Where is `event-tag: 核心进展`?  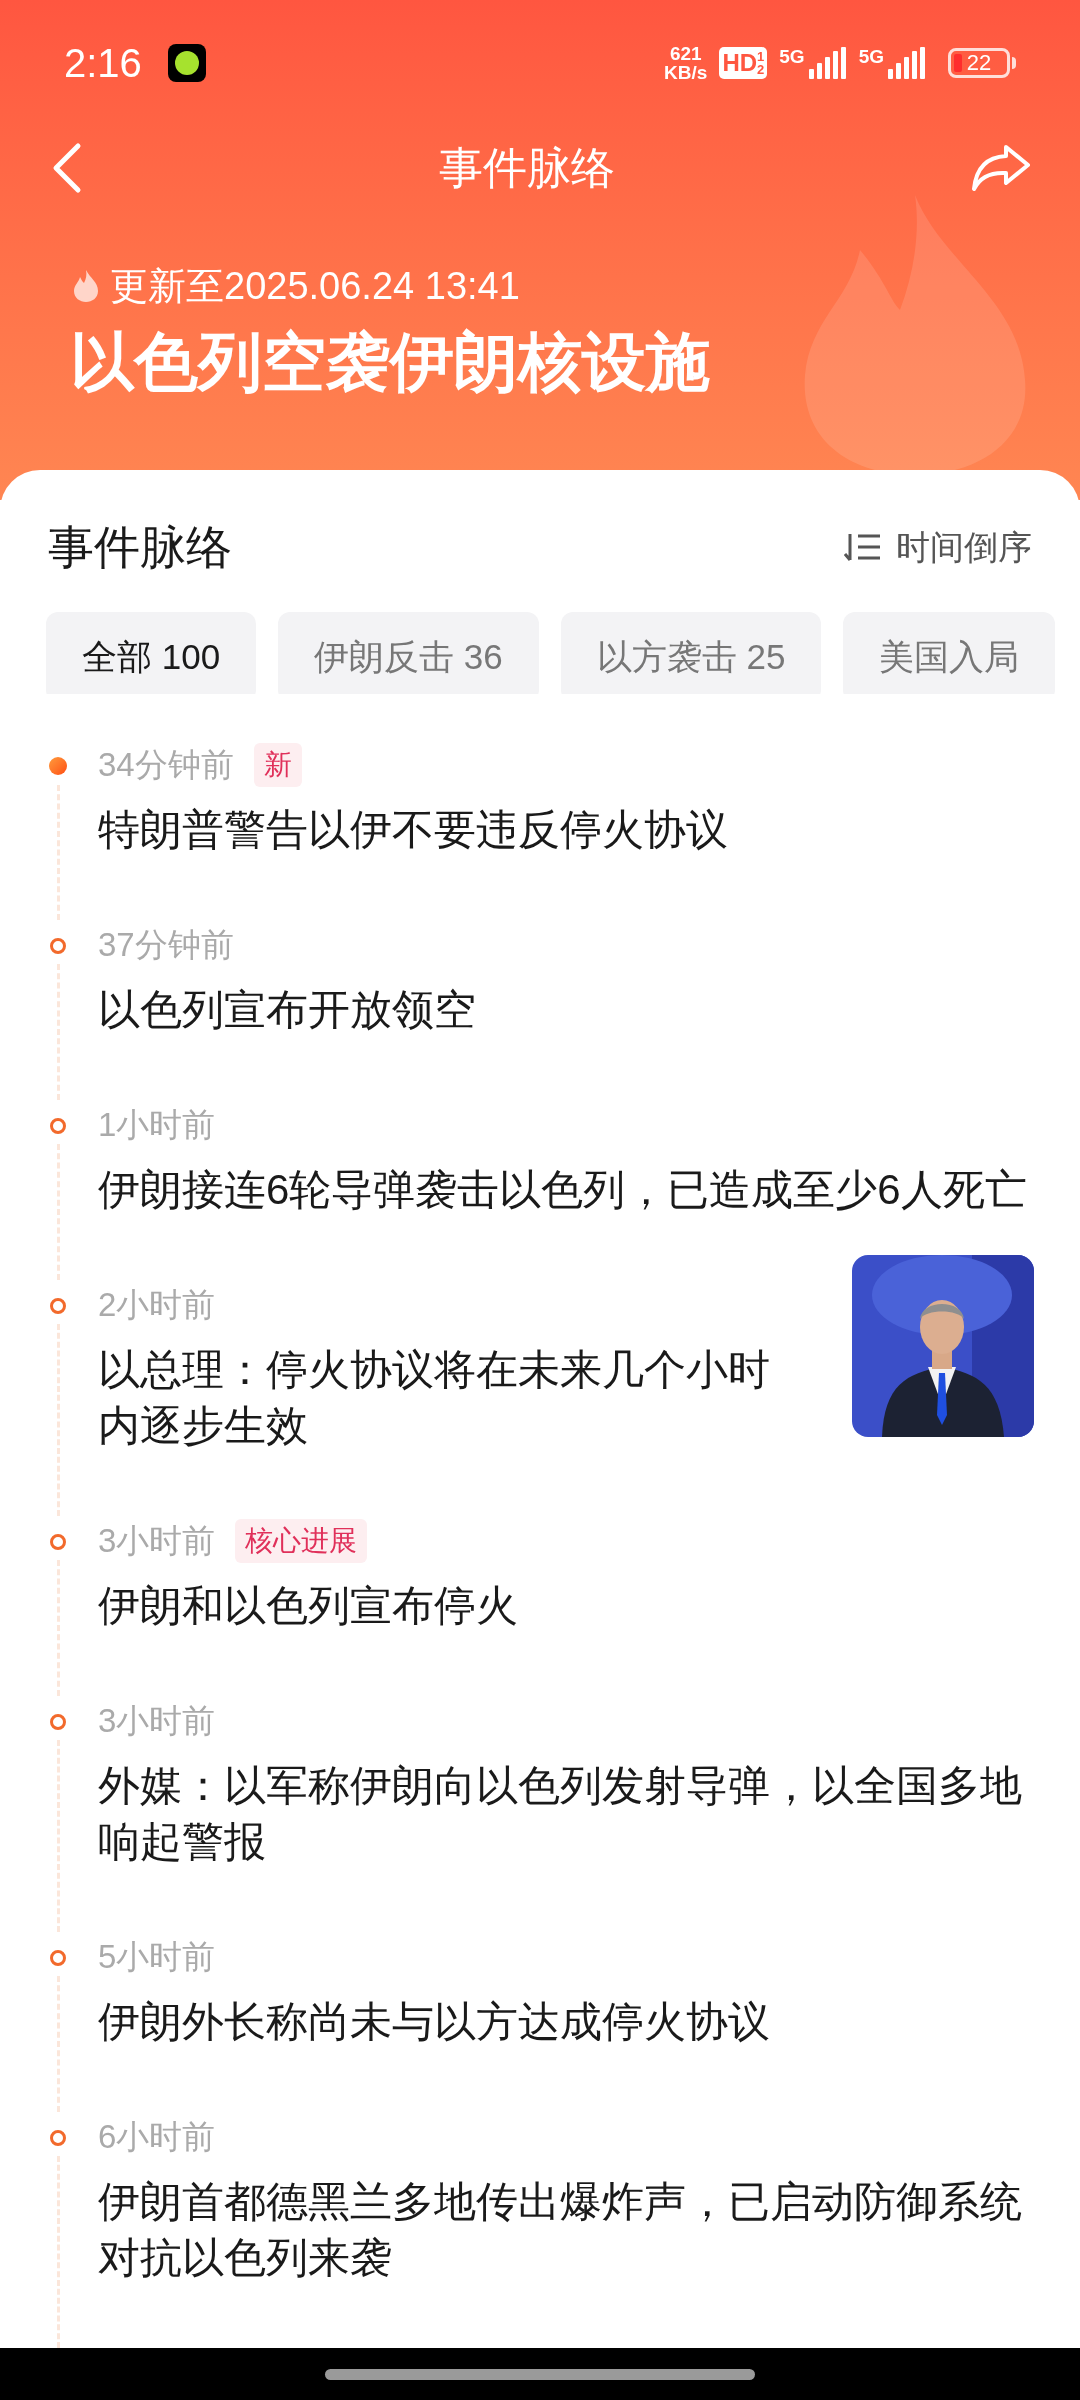
event-tag: 核心进展 is located at coordinates (301, 1541).